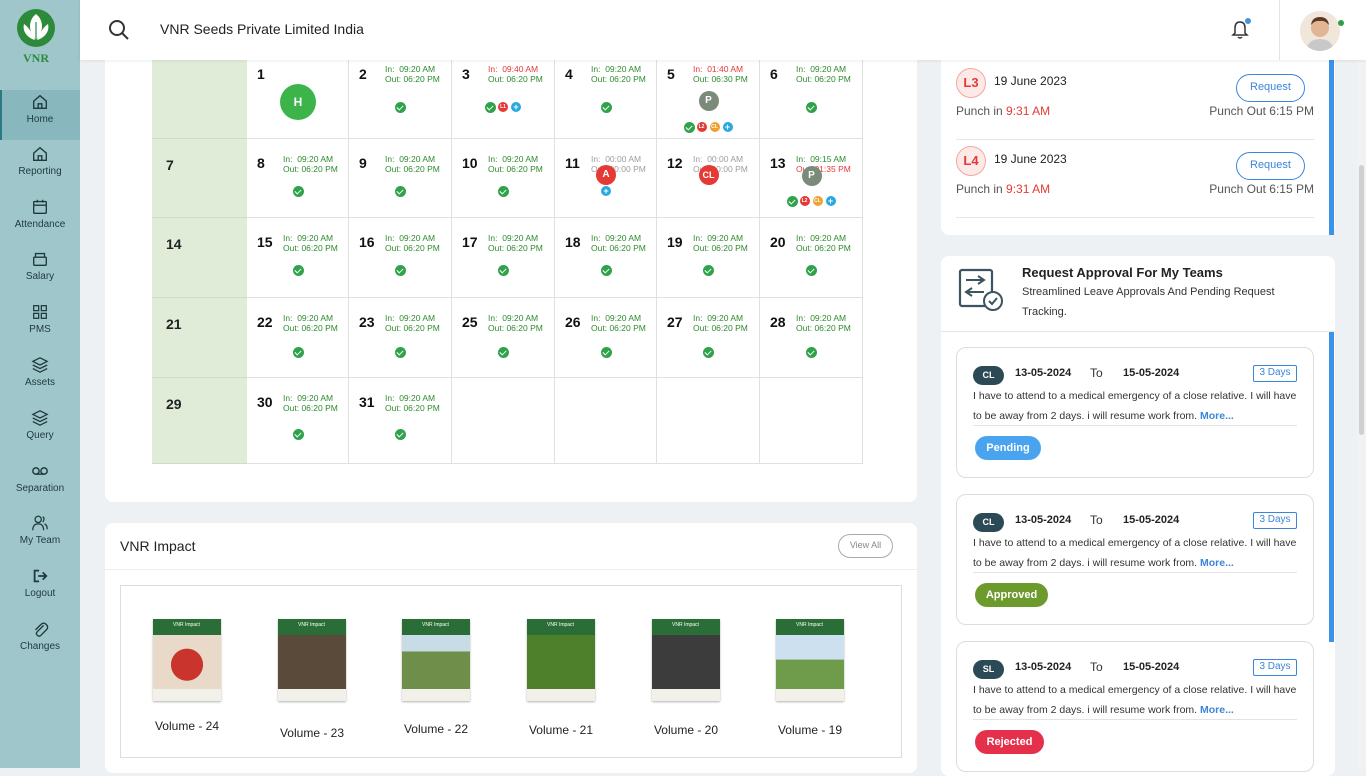 The image size is (1366, 776). Describe the element at coordinates (199, 99) in the screenshot. I see `week-label-cell` at that location.